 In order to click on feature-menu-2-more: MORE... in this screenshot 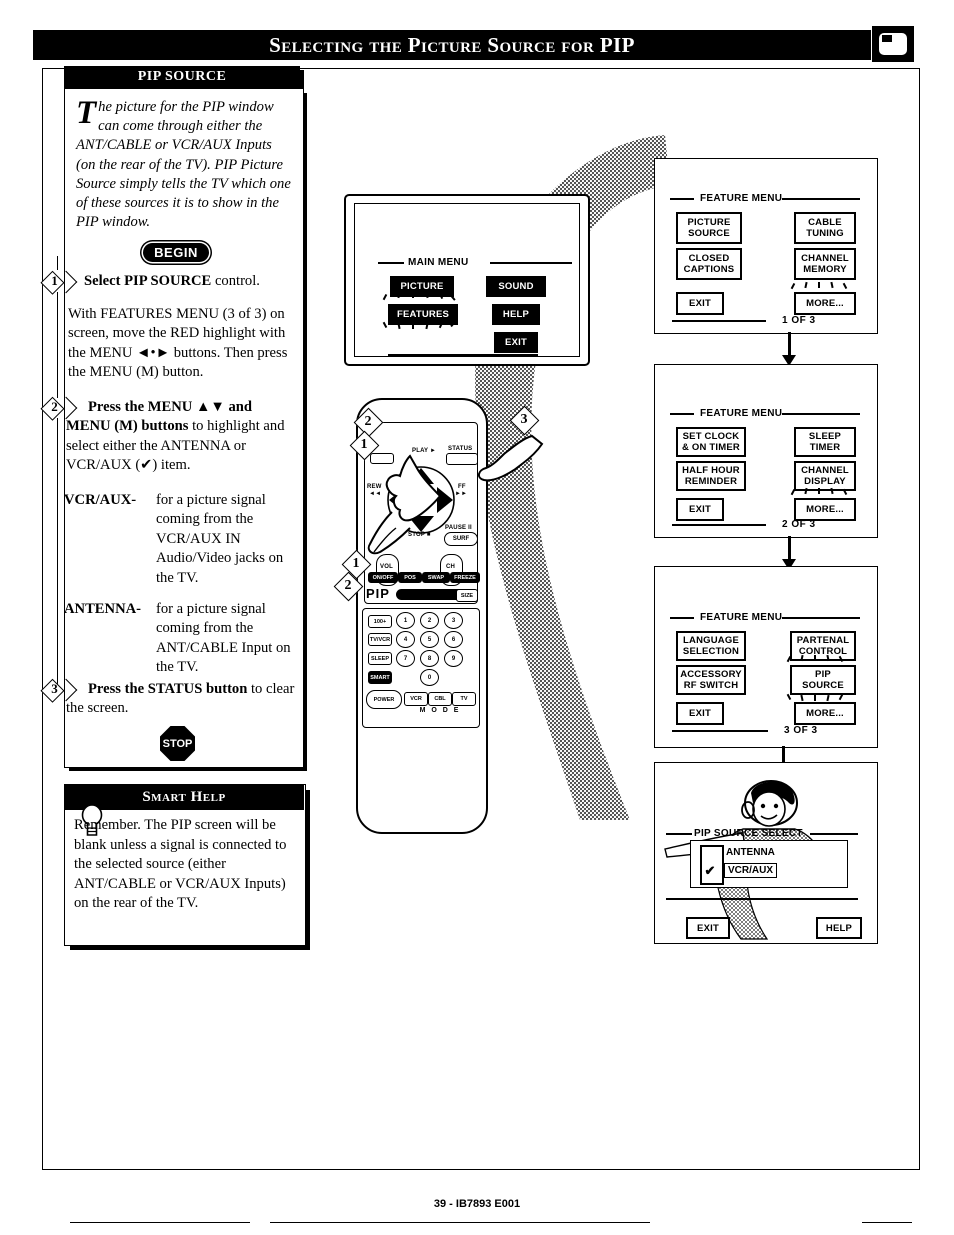, I will do `click(825, 509)`.